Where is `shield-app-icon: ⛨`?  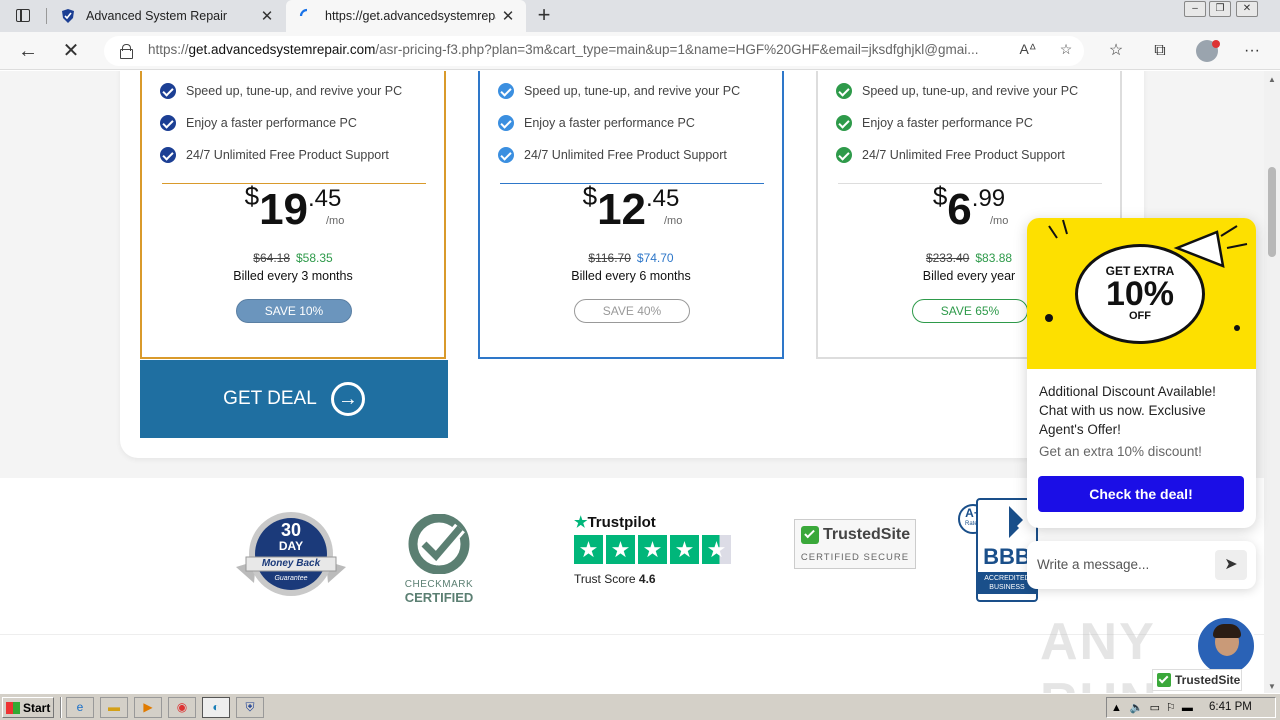
shield-app-icon: ⛨ is located at coordinates (250, 707).